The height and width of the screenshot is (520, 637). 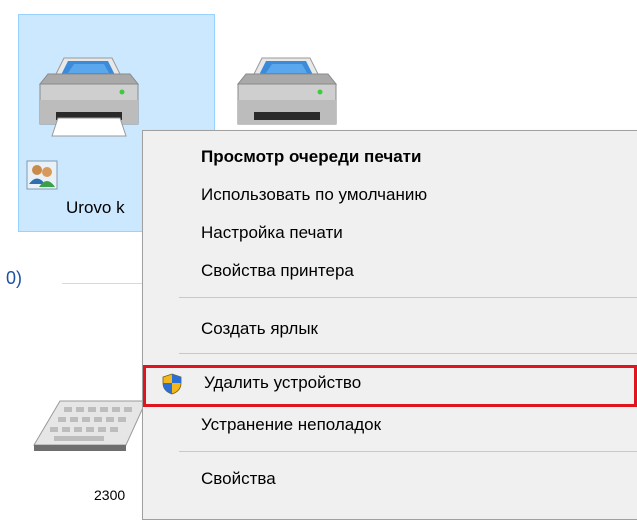 I want to click on menu-item-label: Создать ярлык, so click(x=259, y=328).